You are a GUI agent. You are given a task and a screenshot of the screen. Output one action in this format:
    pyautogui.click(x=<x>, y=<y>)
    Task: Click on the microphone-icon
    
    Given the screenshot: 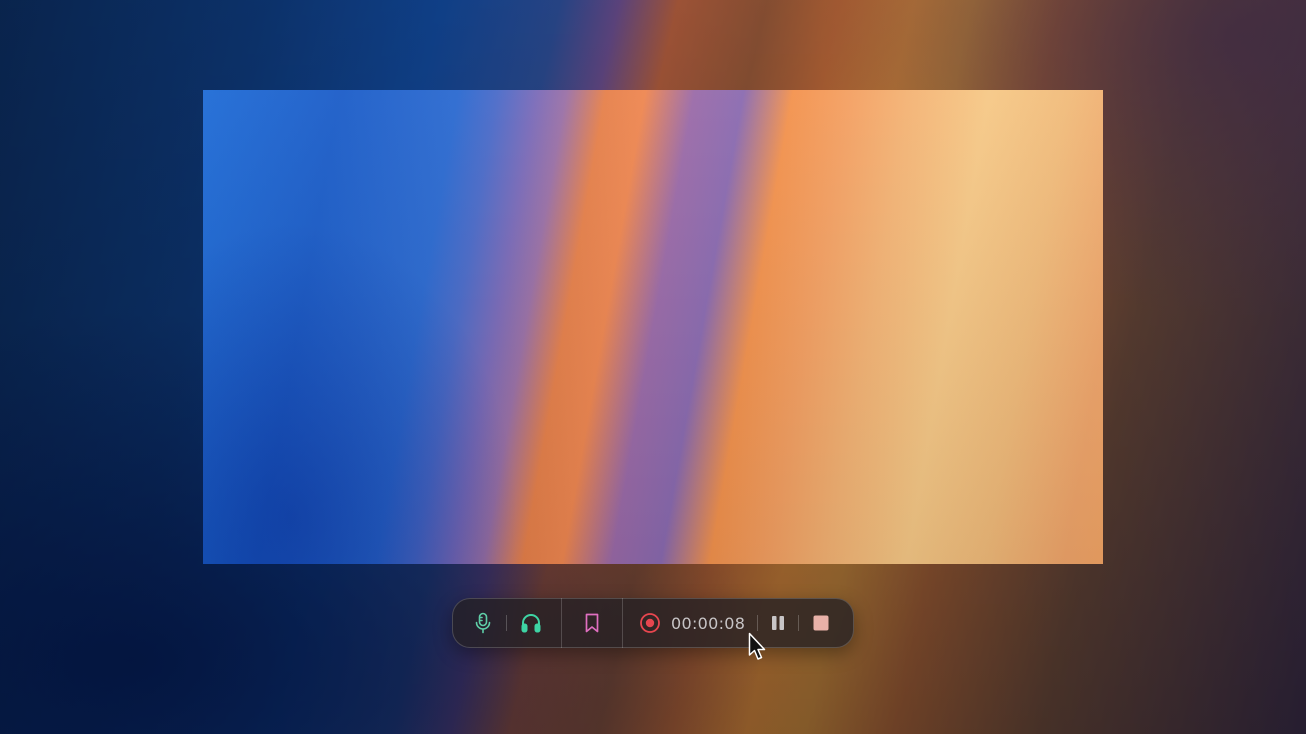 What is the action you would take?
    pyautogui.click(x=483, y=623)
    